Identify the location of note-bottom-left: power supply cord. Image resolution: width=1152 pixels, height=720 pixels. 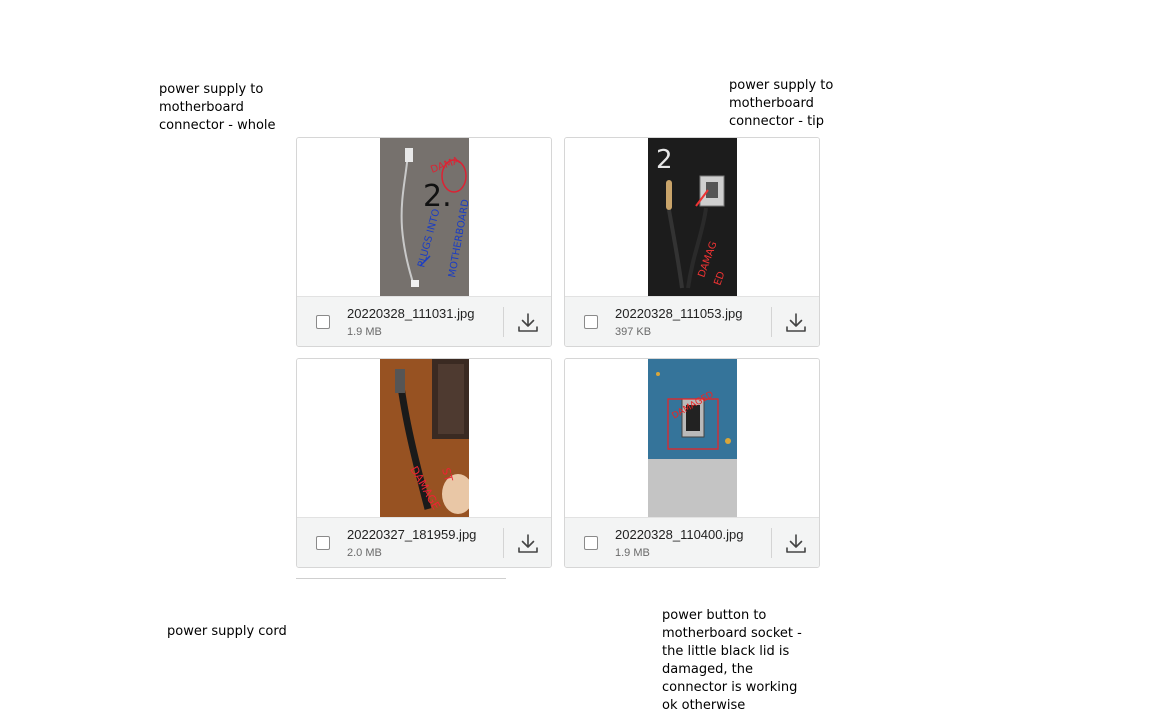
(227, 631).